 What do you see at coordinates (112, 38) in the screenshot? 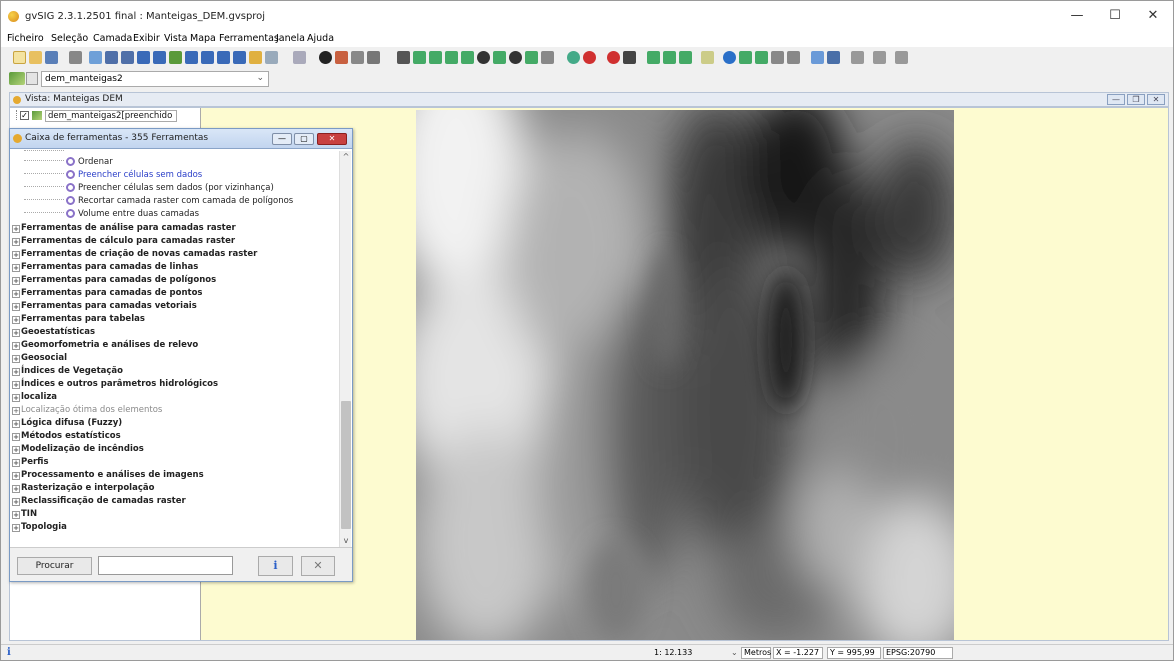
I see `menu-camada: Camada` at bounding box center [112, 38].